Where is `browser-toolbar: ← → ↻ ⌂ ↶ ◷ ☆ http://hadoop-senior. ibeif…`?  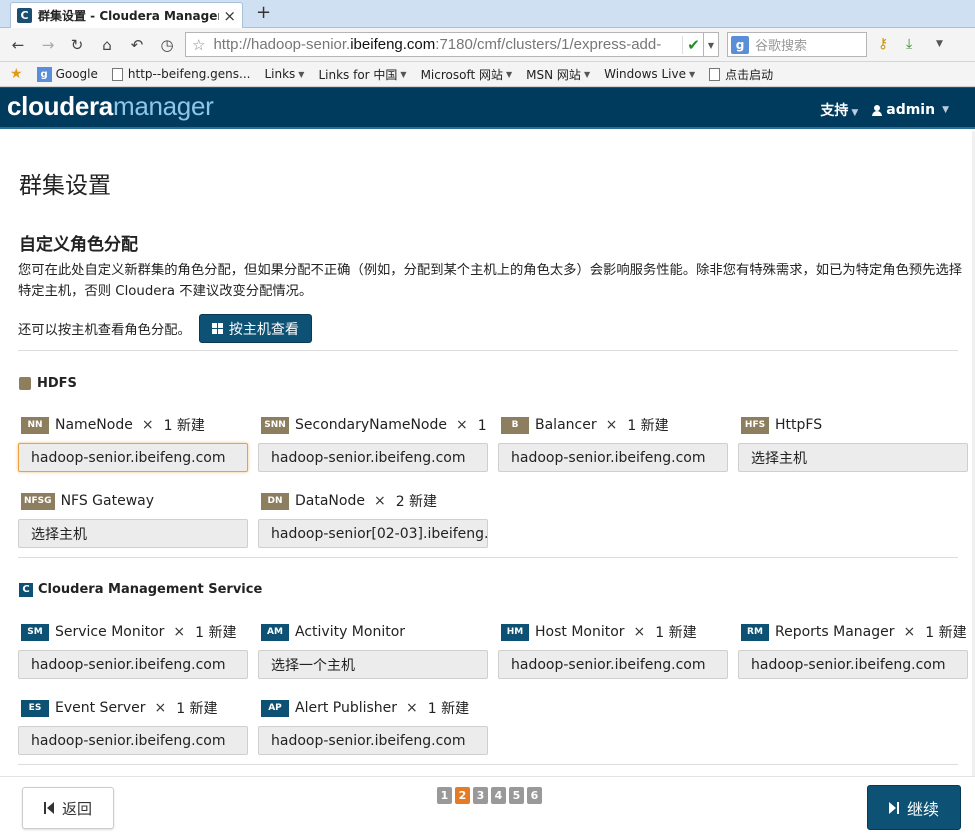 browser-toolbar: ← → ↻ ⌂ ↶ ◷ ☆ http://hadoop-senior. ibeif… is located at coordinates (487, 45).